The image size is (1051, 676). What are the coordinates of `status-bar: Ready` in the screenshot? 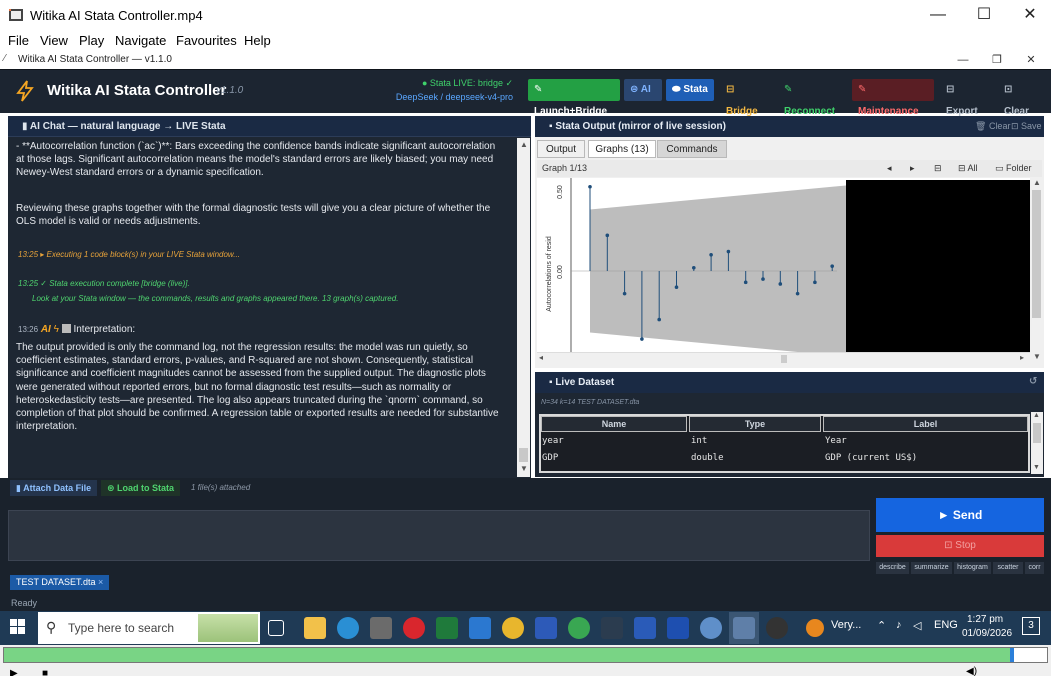 It's located at (525, 603).